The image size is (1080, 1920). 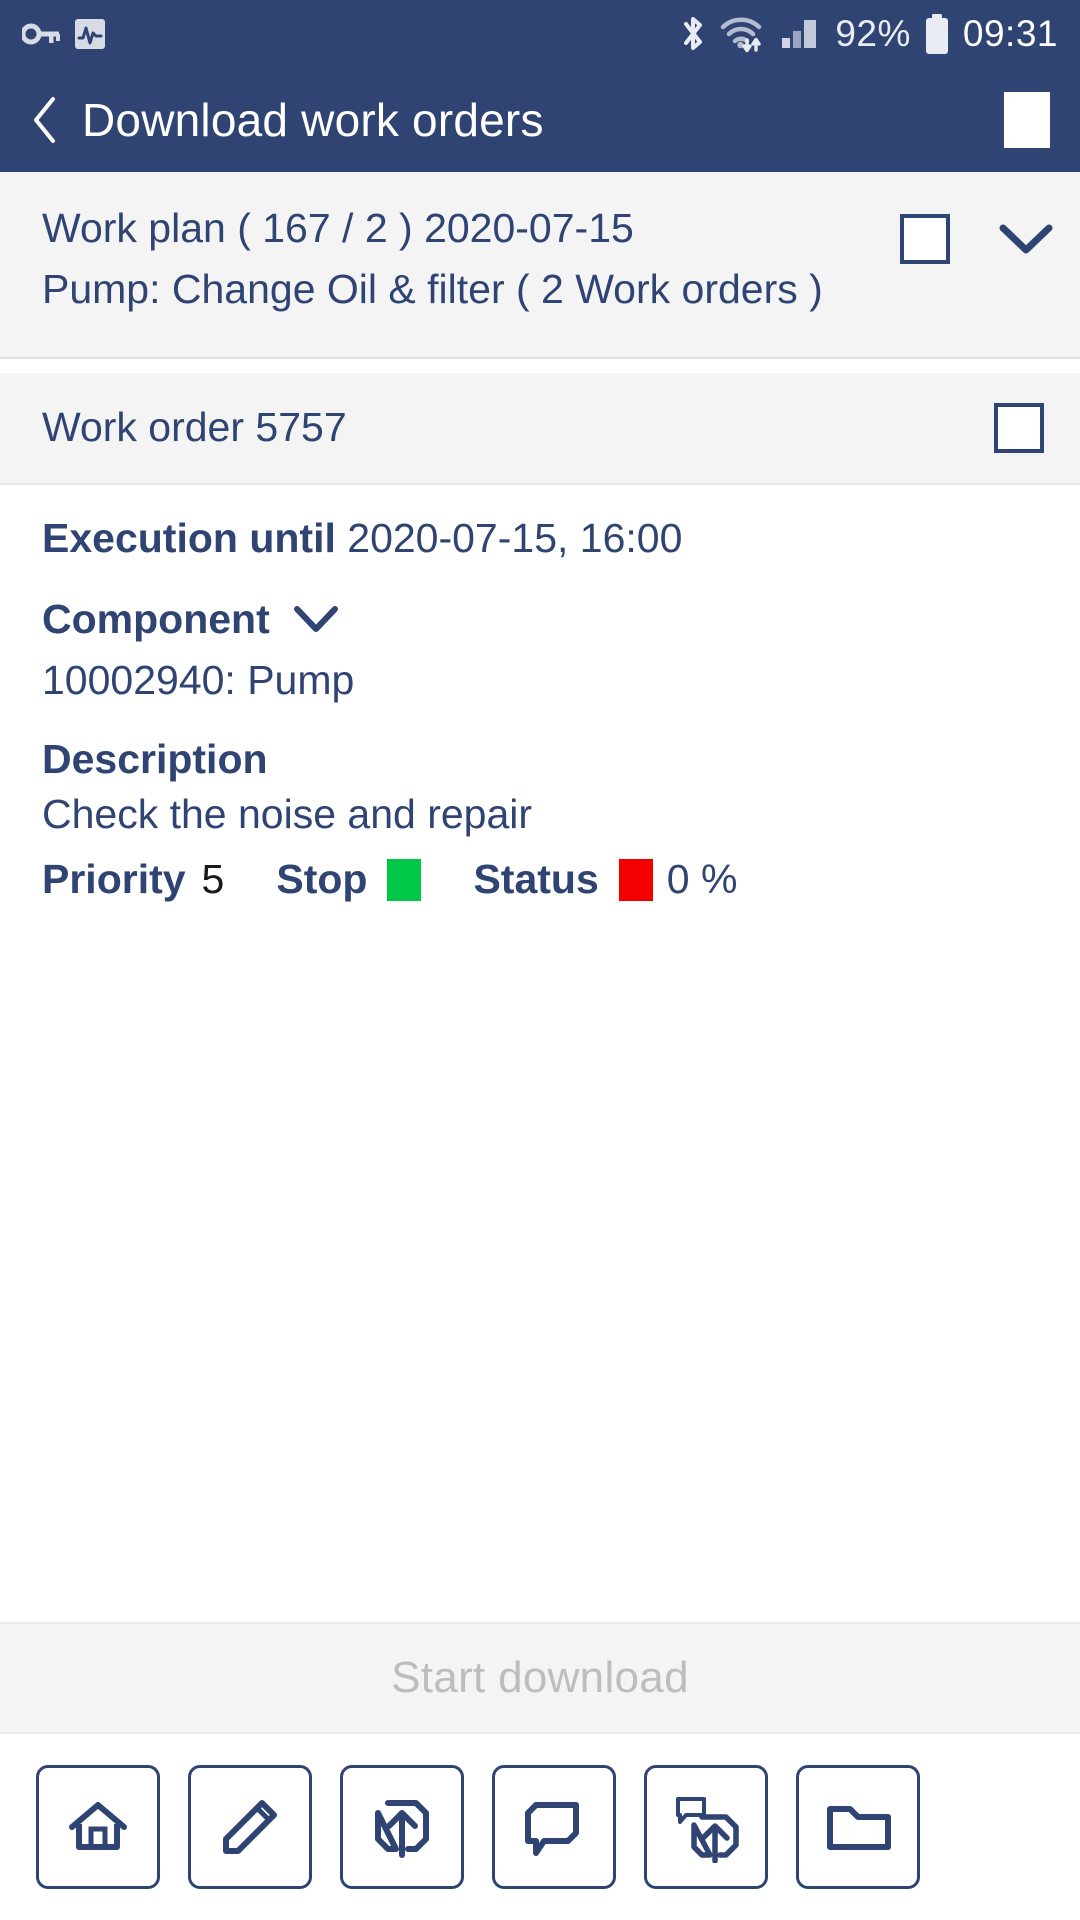 I want to click on edit-pencil-icon, so click(x=250, y=1827).